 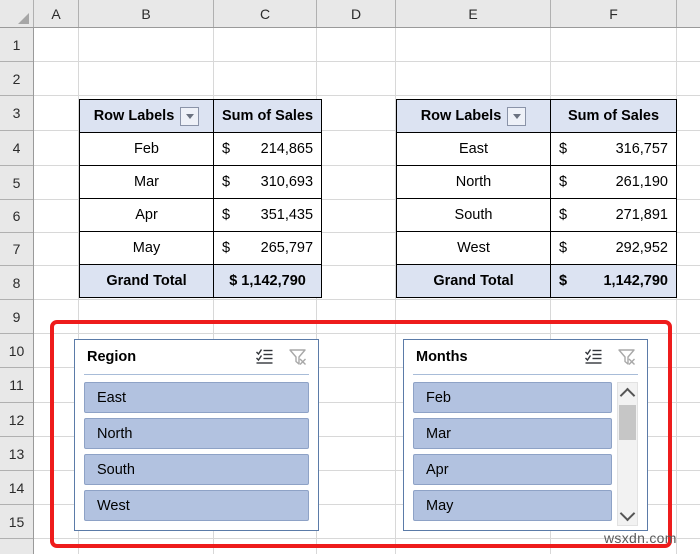 What do you see at coordinates (267, 149) in the screenshot?
I see `row-value-cell: $214,865` at bounding box center [267, 149].